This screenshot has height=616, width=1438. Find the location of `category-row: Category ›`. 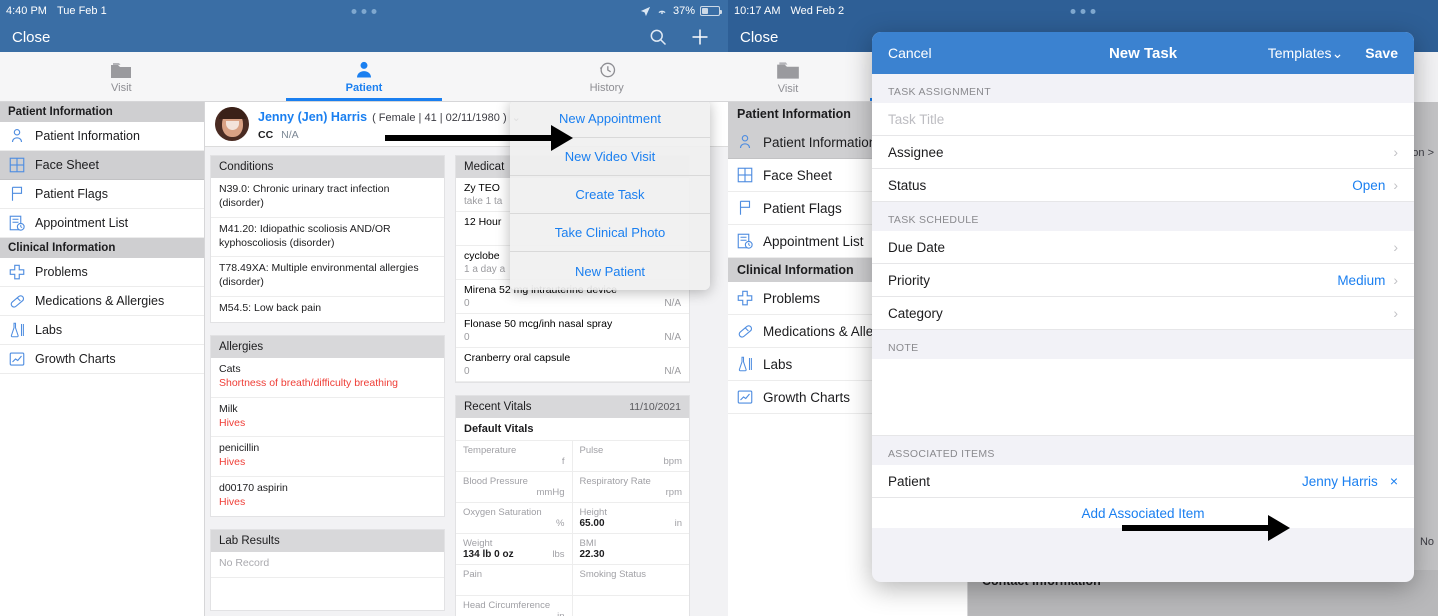

category-row: Category › is located at coordinates (1143, 313).